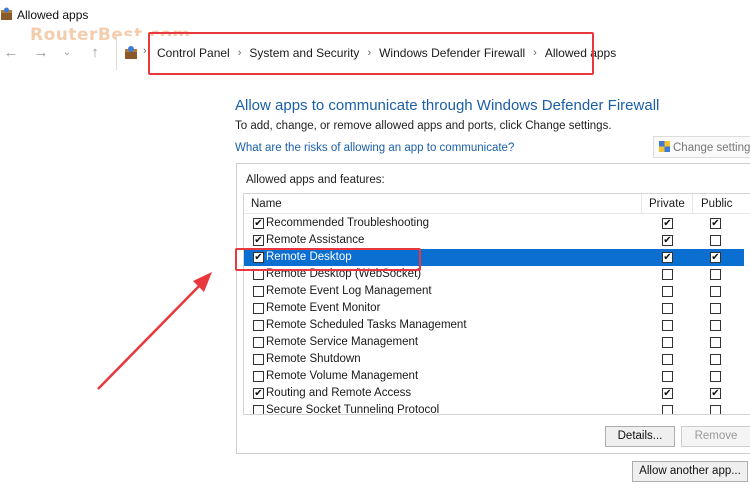 The height and width of the screenshot is (497, 750). Describe the element at coordinates (494, 342) in the screenshot. I see `table-row: Remote Service Management` at that location.